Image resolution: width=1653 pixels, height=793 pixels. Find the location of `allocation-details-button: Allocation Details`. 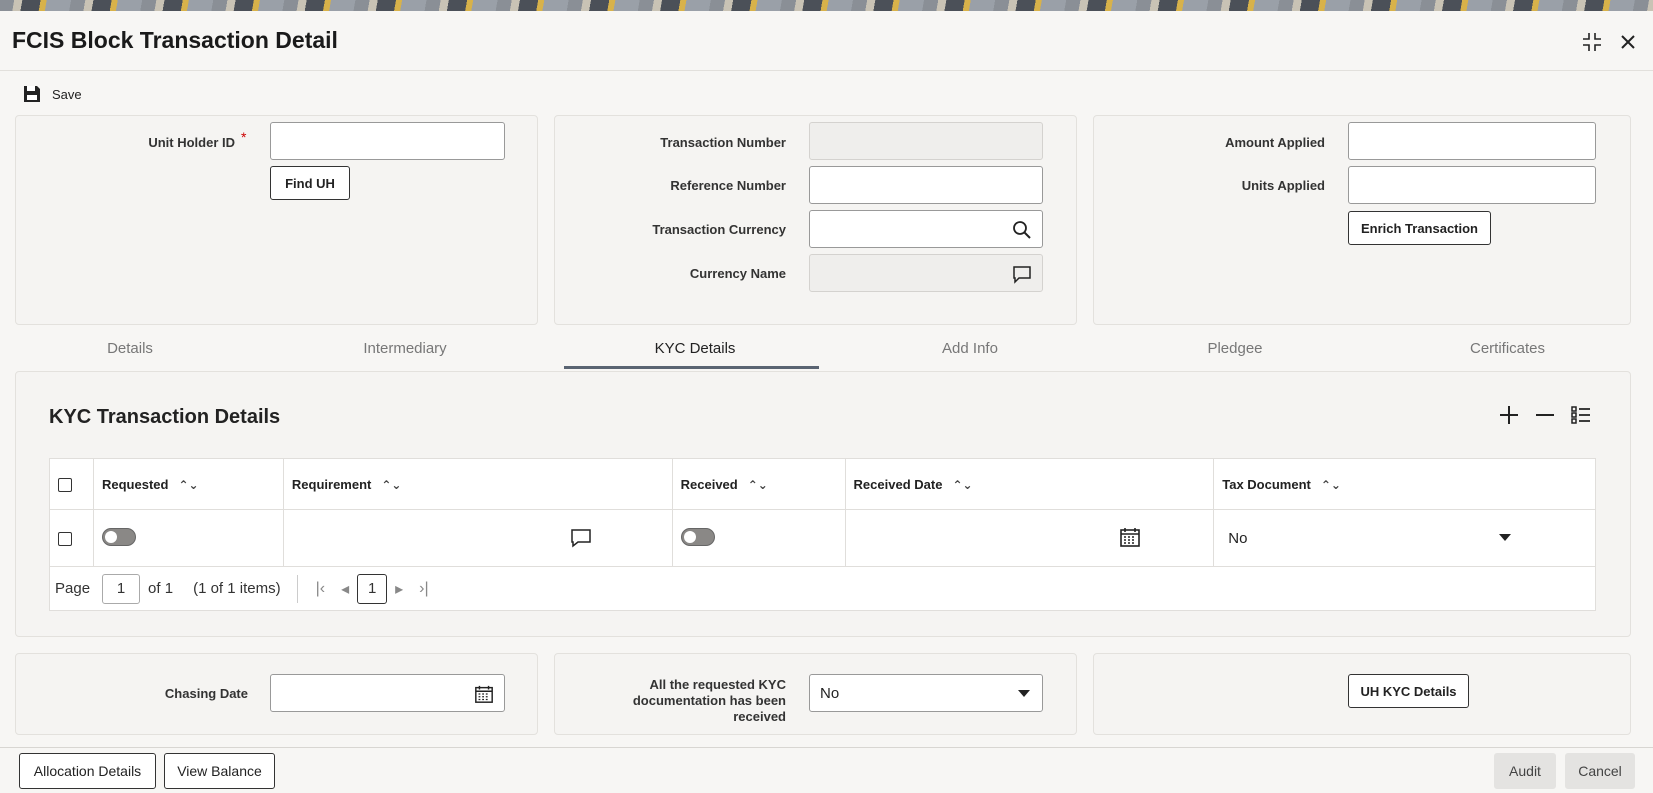

allocation-details-button: Allocation Details is located at coordinates (87, 771).